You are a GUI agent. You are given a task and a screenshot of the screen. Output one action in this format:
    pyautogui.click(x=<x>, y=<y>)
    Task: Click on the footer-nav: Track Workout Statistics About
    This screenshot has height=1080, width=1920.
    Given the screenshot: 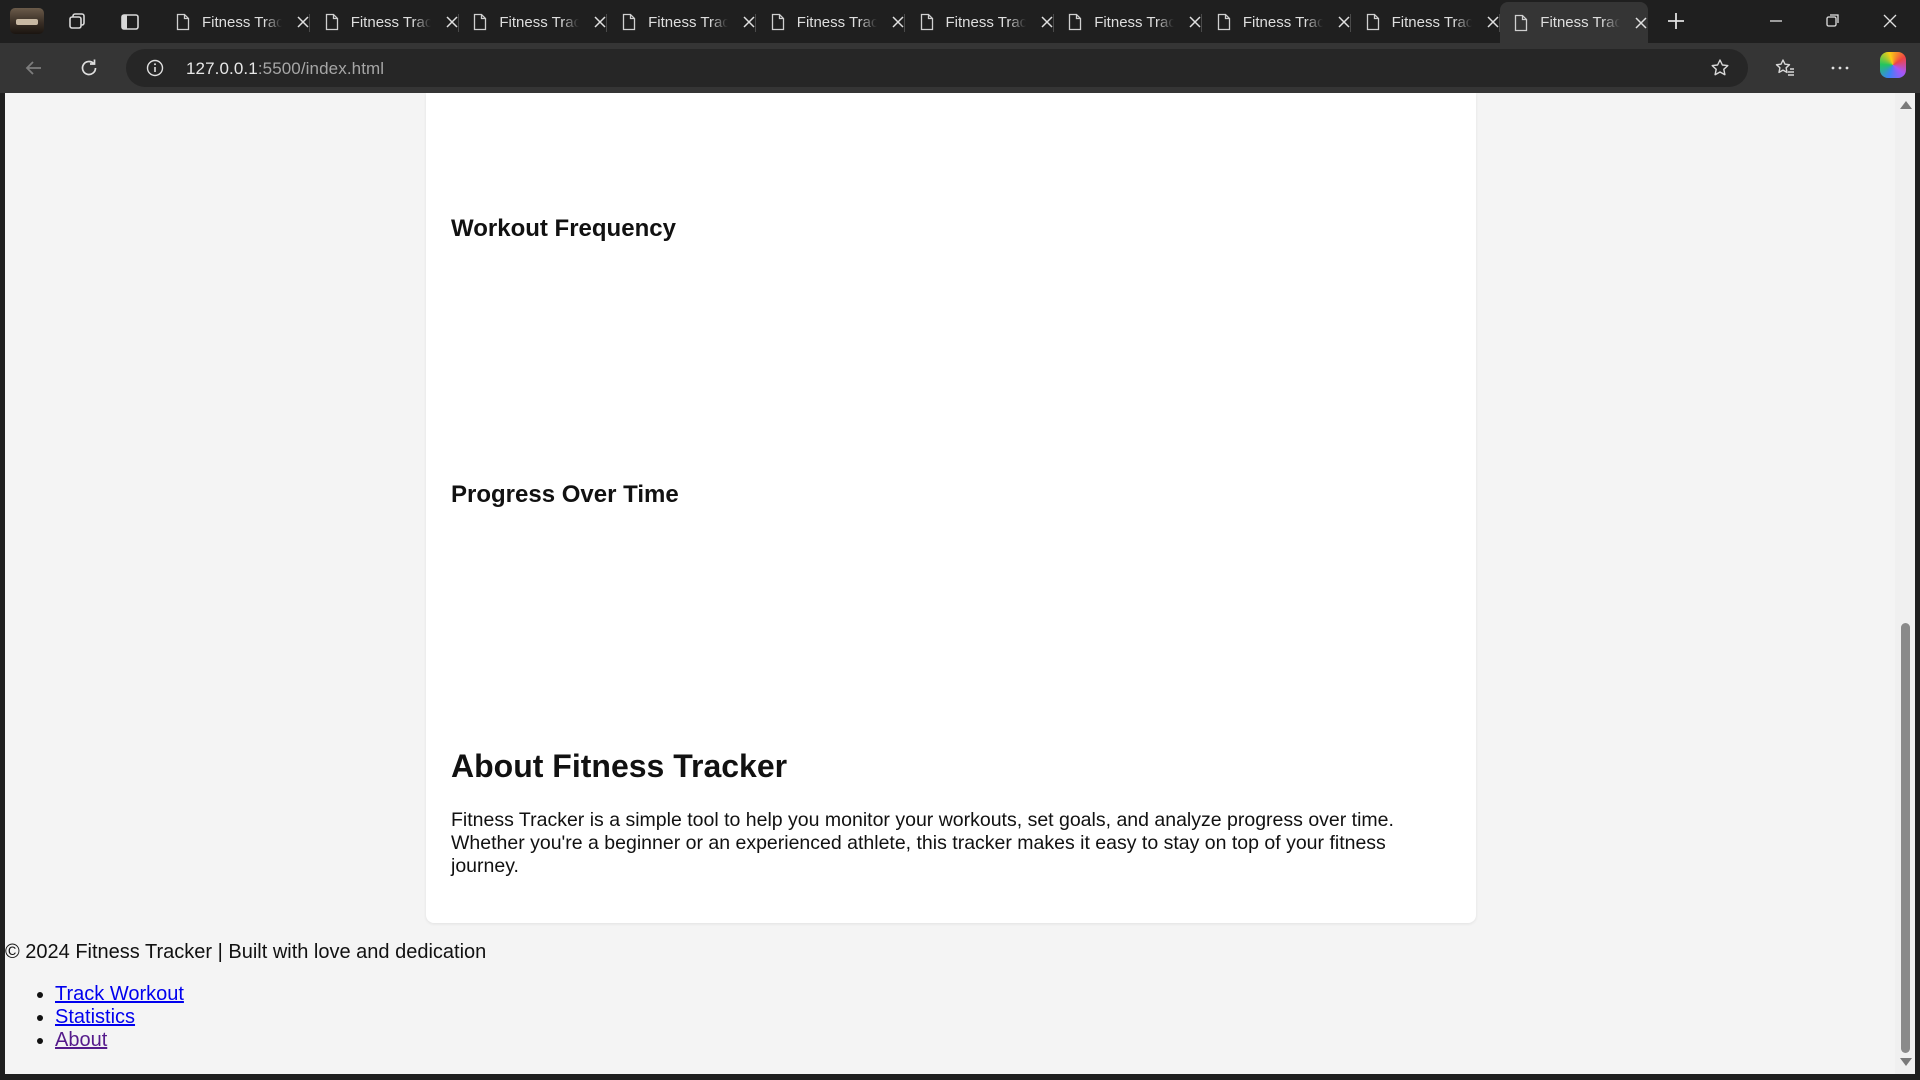 What is the action you would take?
    pyautogui.click(x=94, y=1017)
    